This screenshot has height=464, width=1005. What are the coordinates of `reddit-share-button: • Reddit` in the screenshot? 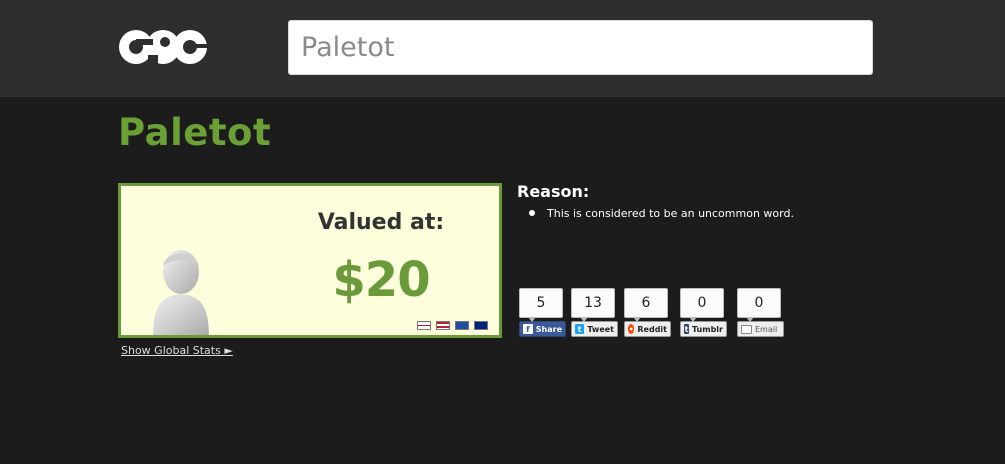 It's located at (647, 329).